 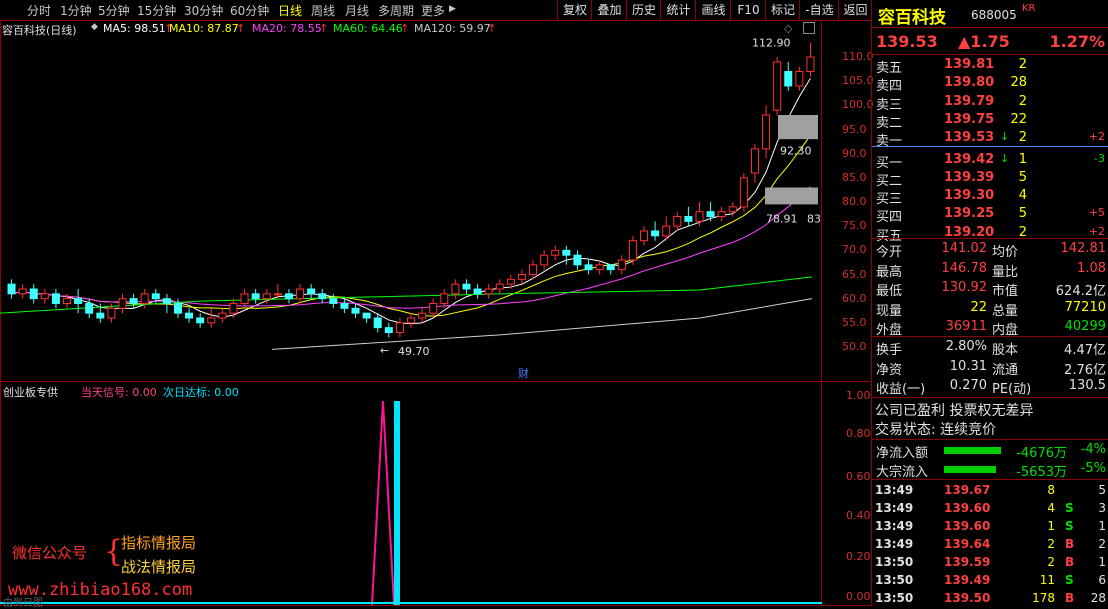 What do you see at coordinates (76, 10) in the screenshot?
I see `period-tab-1: 1分钟` at bounding box center [76, 10].